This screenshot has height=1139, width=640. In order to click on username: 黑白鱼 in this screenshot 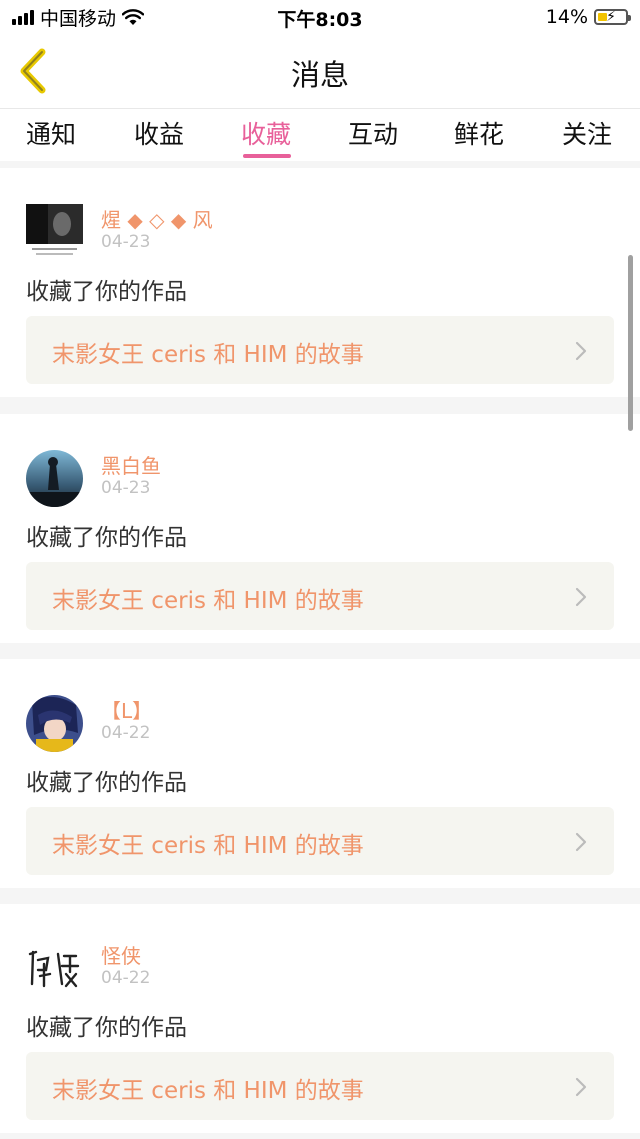, I will do `click(131, 464)`.